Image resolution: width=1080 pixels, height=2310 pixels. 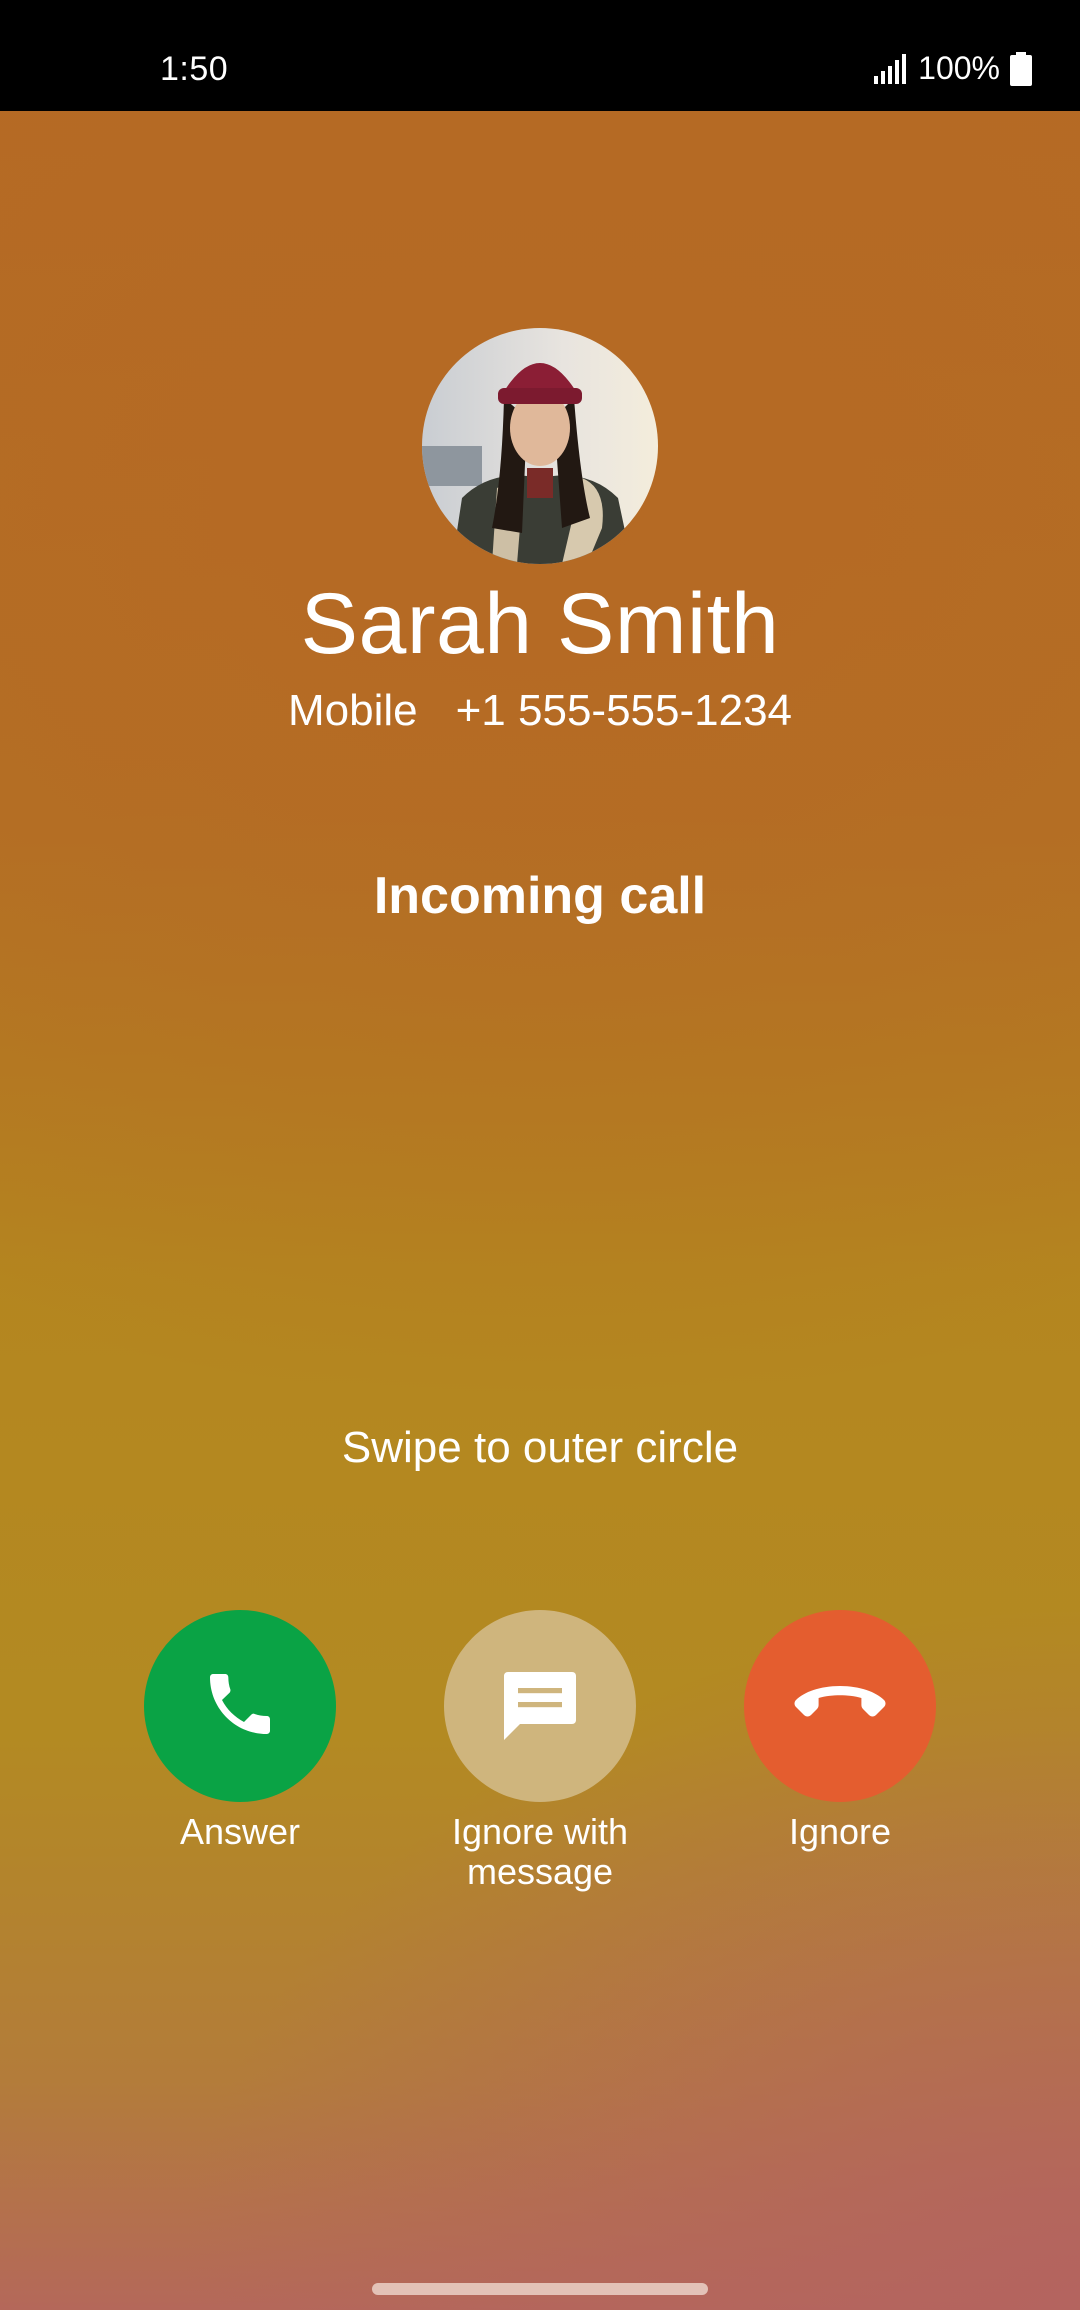 I want to click on ignore-action: Ignore, so click(x=840, y=1731).